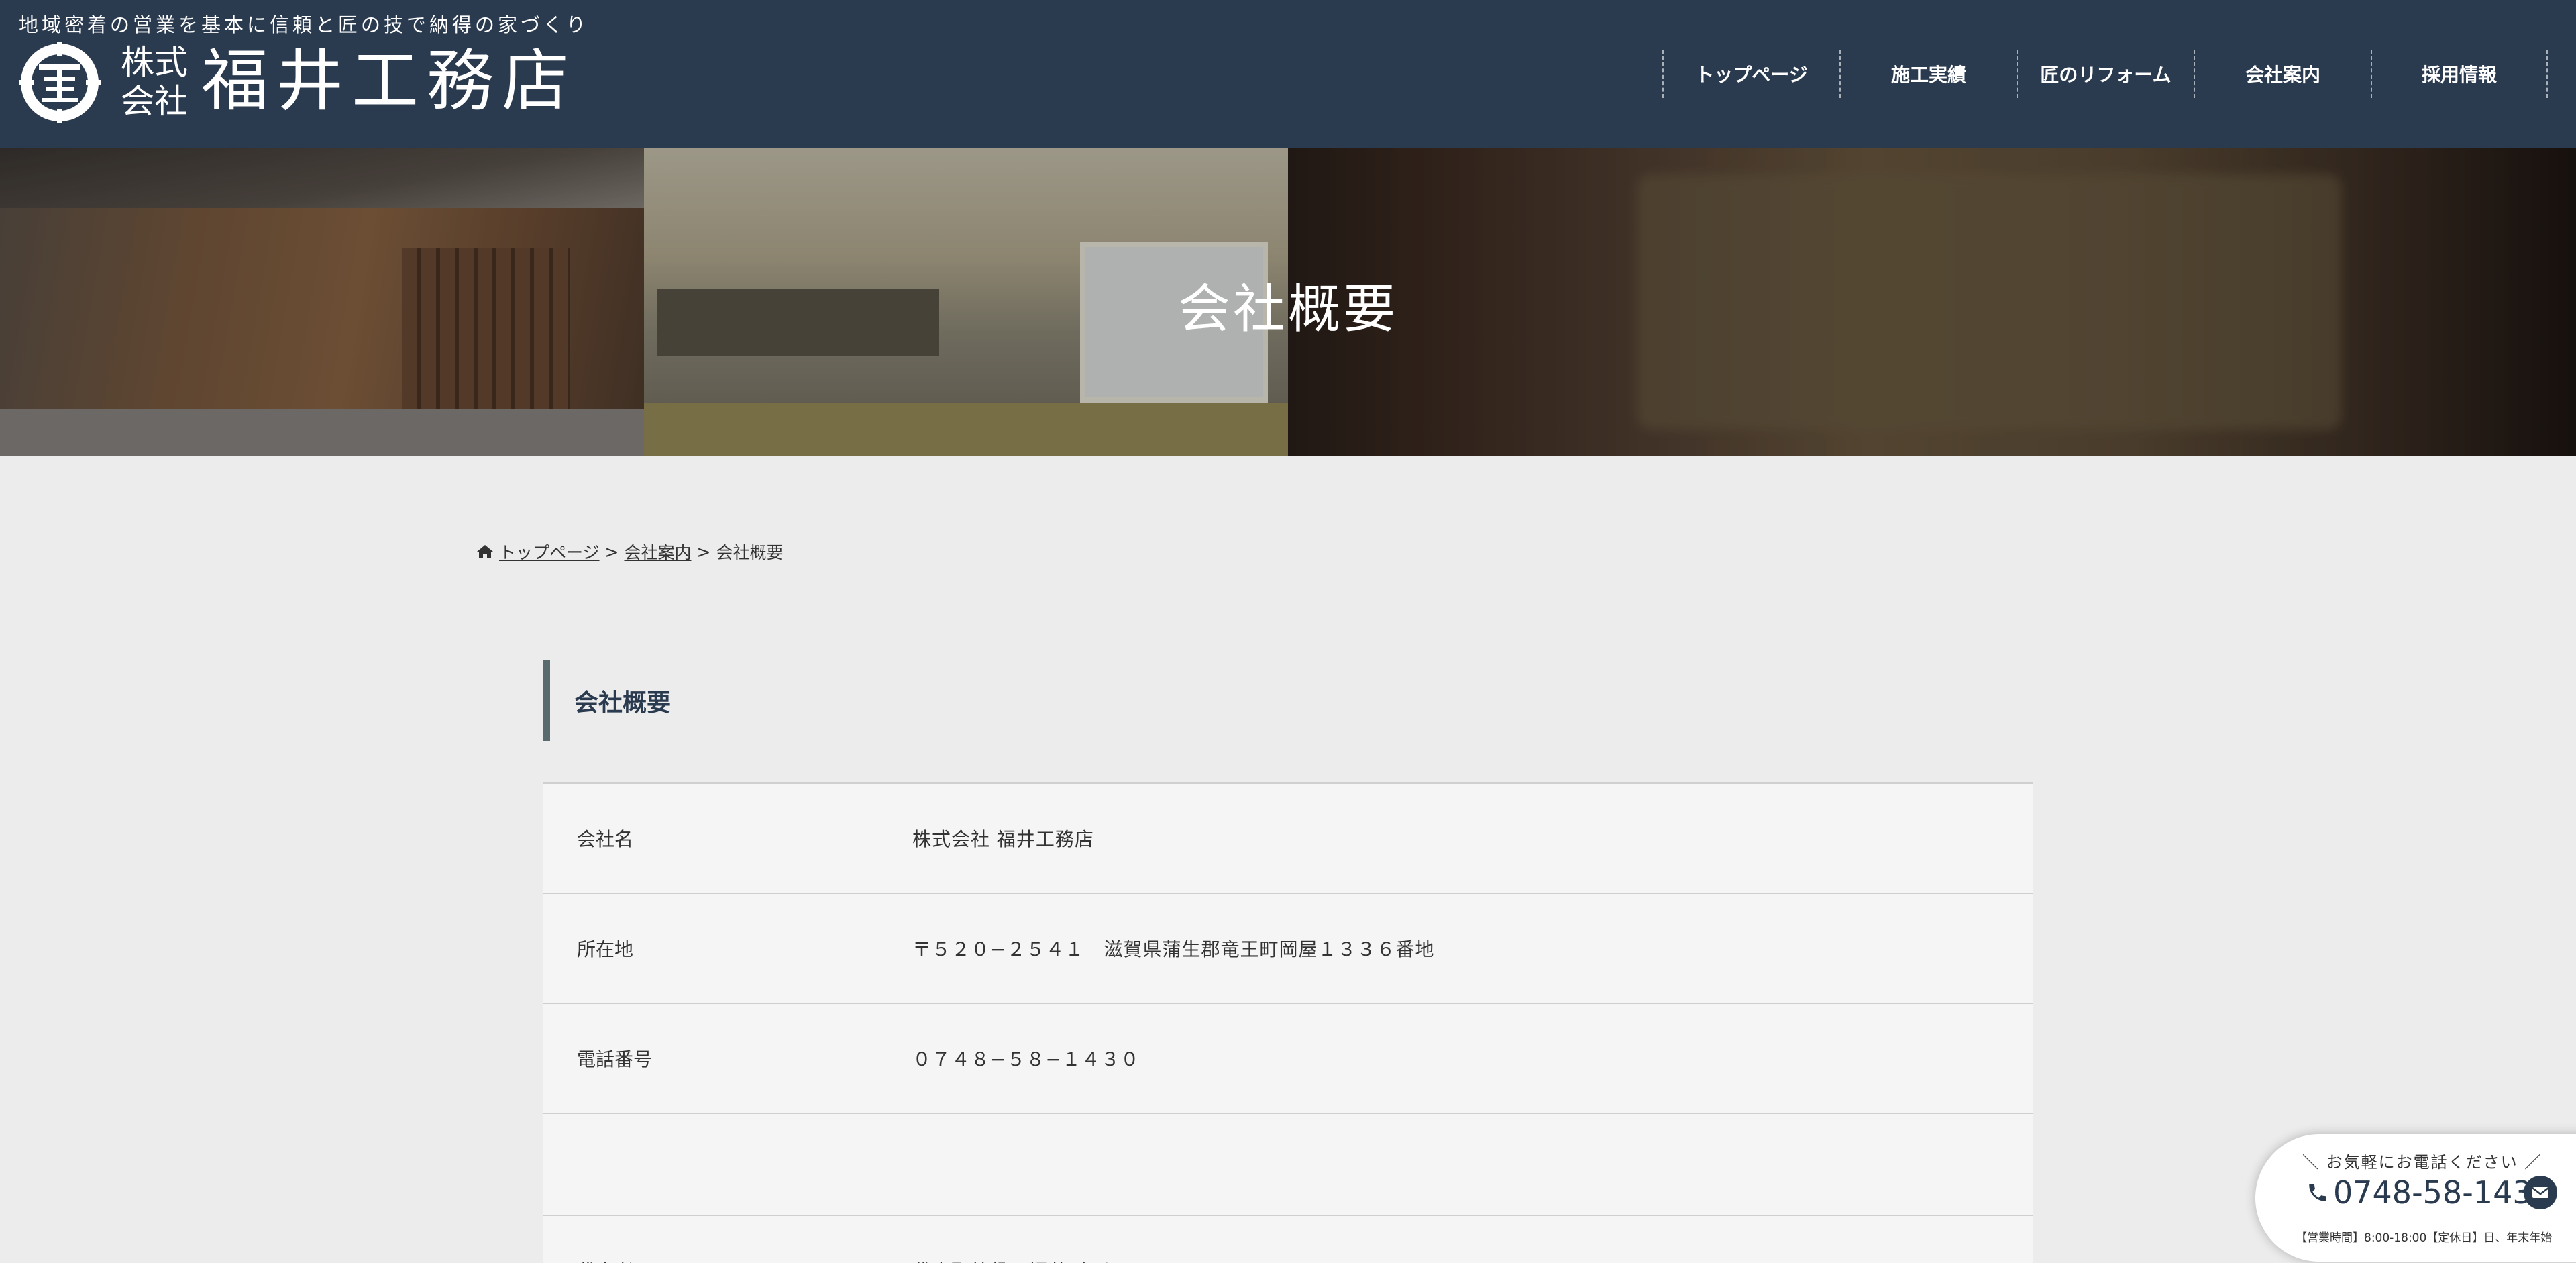 The width and height of the screenshot is (2576, 1263). I want to click on nav-item-reform: 匠のリフォーム, so click(2105, 74).